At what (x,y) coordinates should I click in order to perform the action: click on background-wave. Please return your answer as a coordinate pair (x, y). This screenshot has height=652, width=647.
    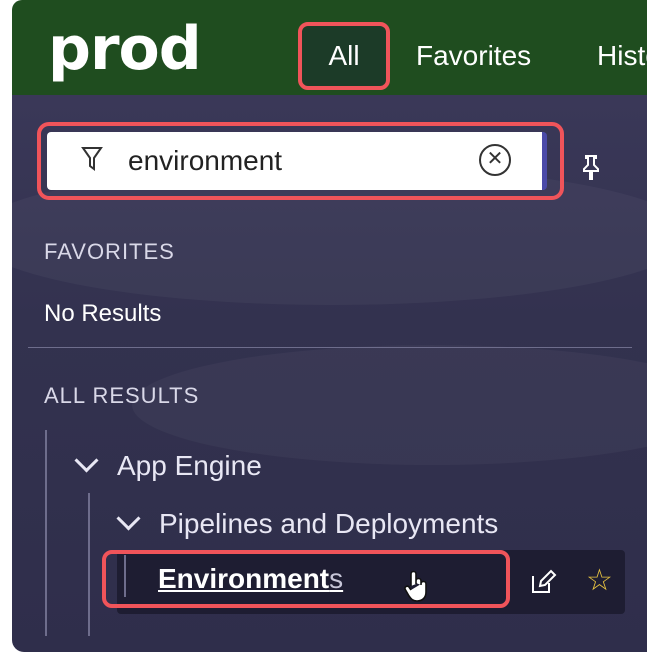
    Looking at the image, I should click on (389, 405).